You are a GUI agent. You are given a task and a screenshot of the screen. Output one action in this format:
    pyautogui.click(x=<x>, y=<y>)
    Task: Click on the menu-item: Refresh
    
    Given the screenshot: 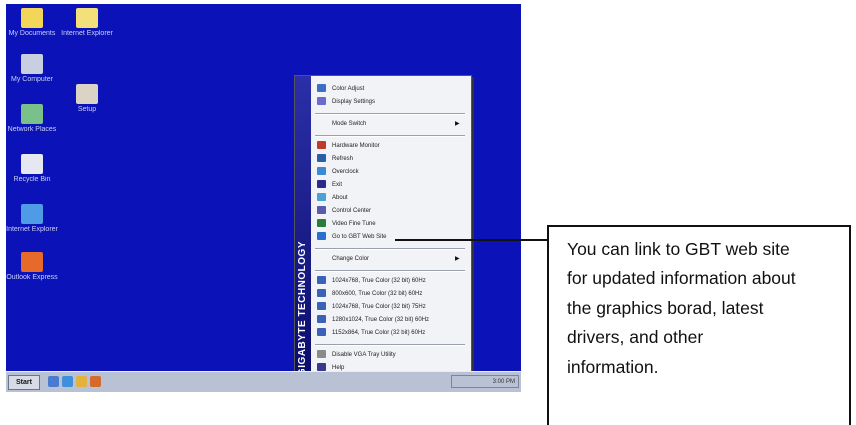 What is the action you would take?
    pyautogui.click(x=335, y=159)
    